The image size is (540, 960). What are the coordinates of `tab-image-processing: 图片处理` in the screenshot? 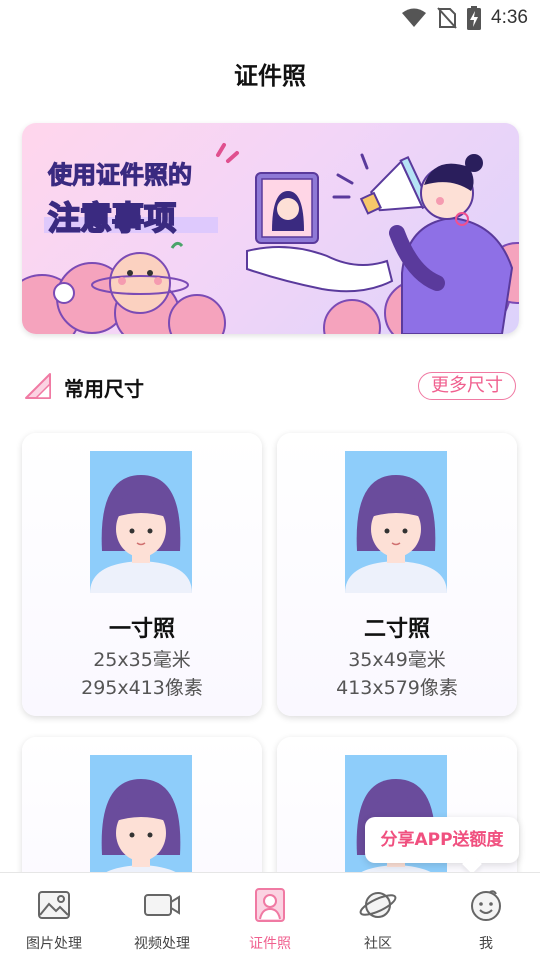 It's located at (54, 916).